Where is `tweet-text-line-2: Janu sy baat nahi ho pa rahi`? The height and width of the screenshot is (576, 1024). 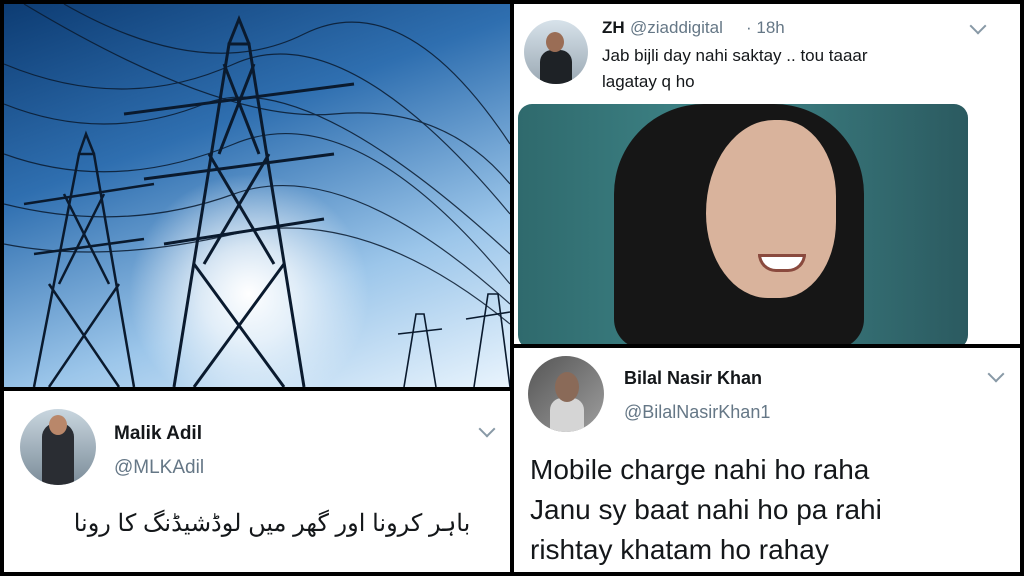 tweet-text-line-2: Janu sy baat nahi ho pa rahi is located at coordinates (706, 509).